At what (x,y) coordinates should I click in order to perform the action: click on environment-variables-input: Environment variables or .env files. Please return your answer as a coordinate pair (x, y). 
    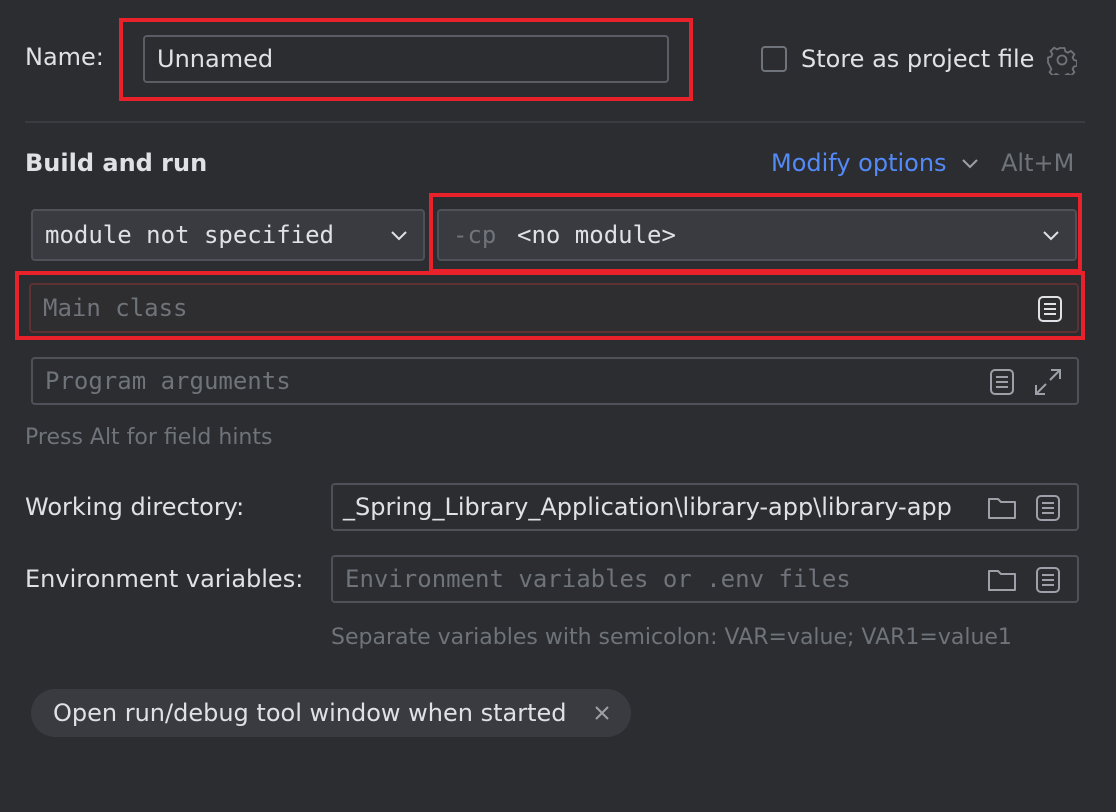
    Looking at the image, I should click on (705, 579).